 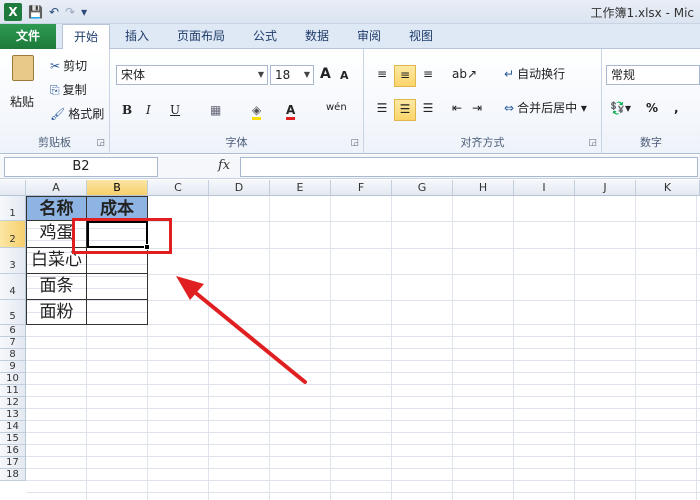 I want to click on format-painter-button: 🖌 格式刷, so click(x=77, y=114).